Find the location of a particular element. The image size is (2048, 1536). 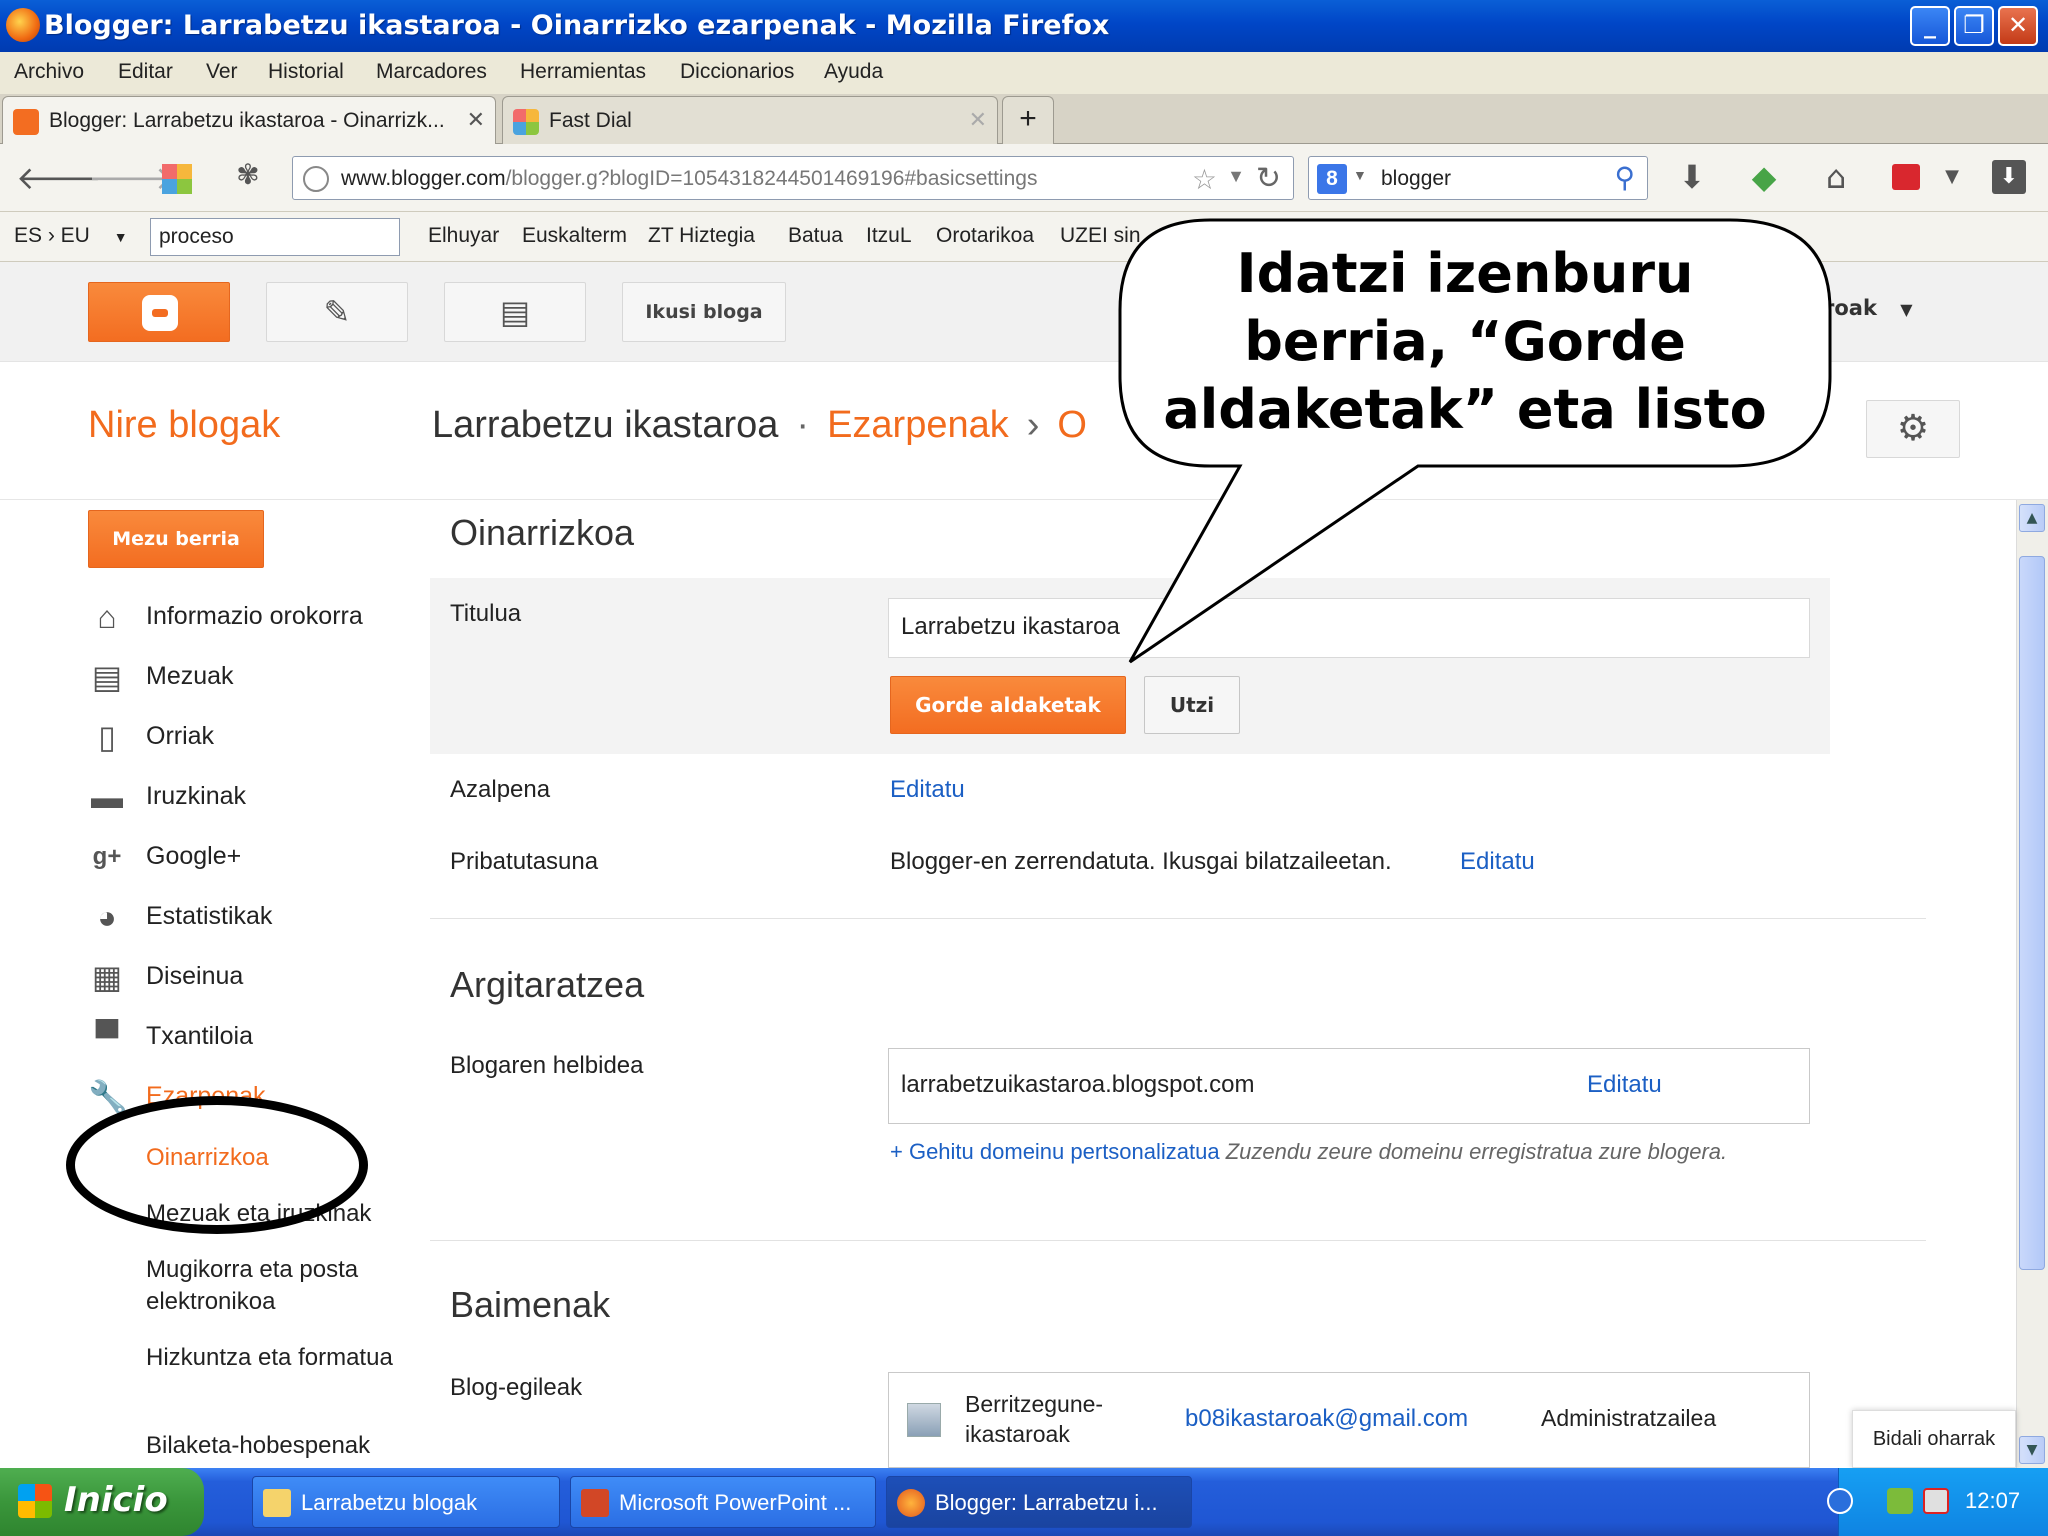

antivirus-icon is located at coordinates (1936, 1501).